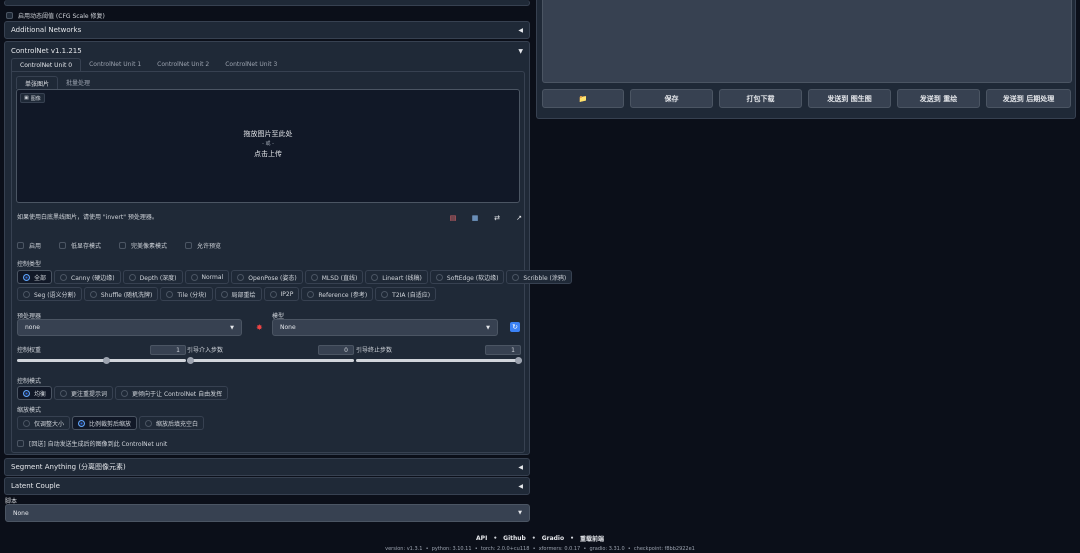  Describe the element at coordinates (849, 98) in the screenshot. I see `send-to-img2img-button: 发送到 图生图` at that location.